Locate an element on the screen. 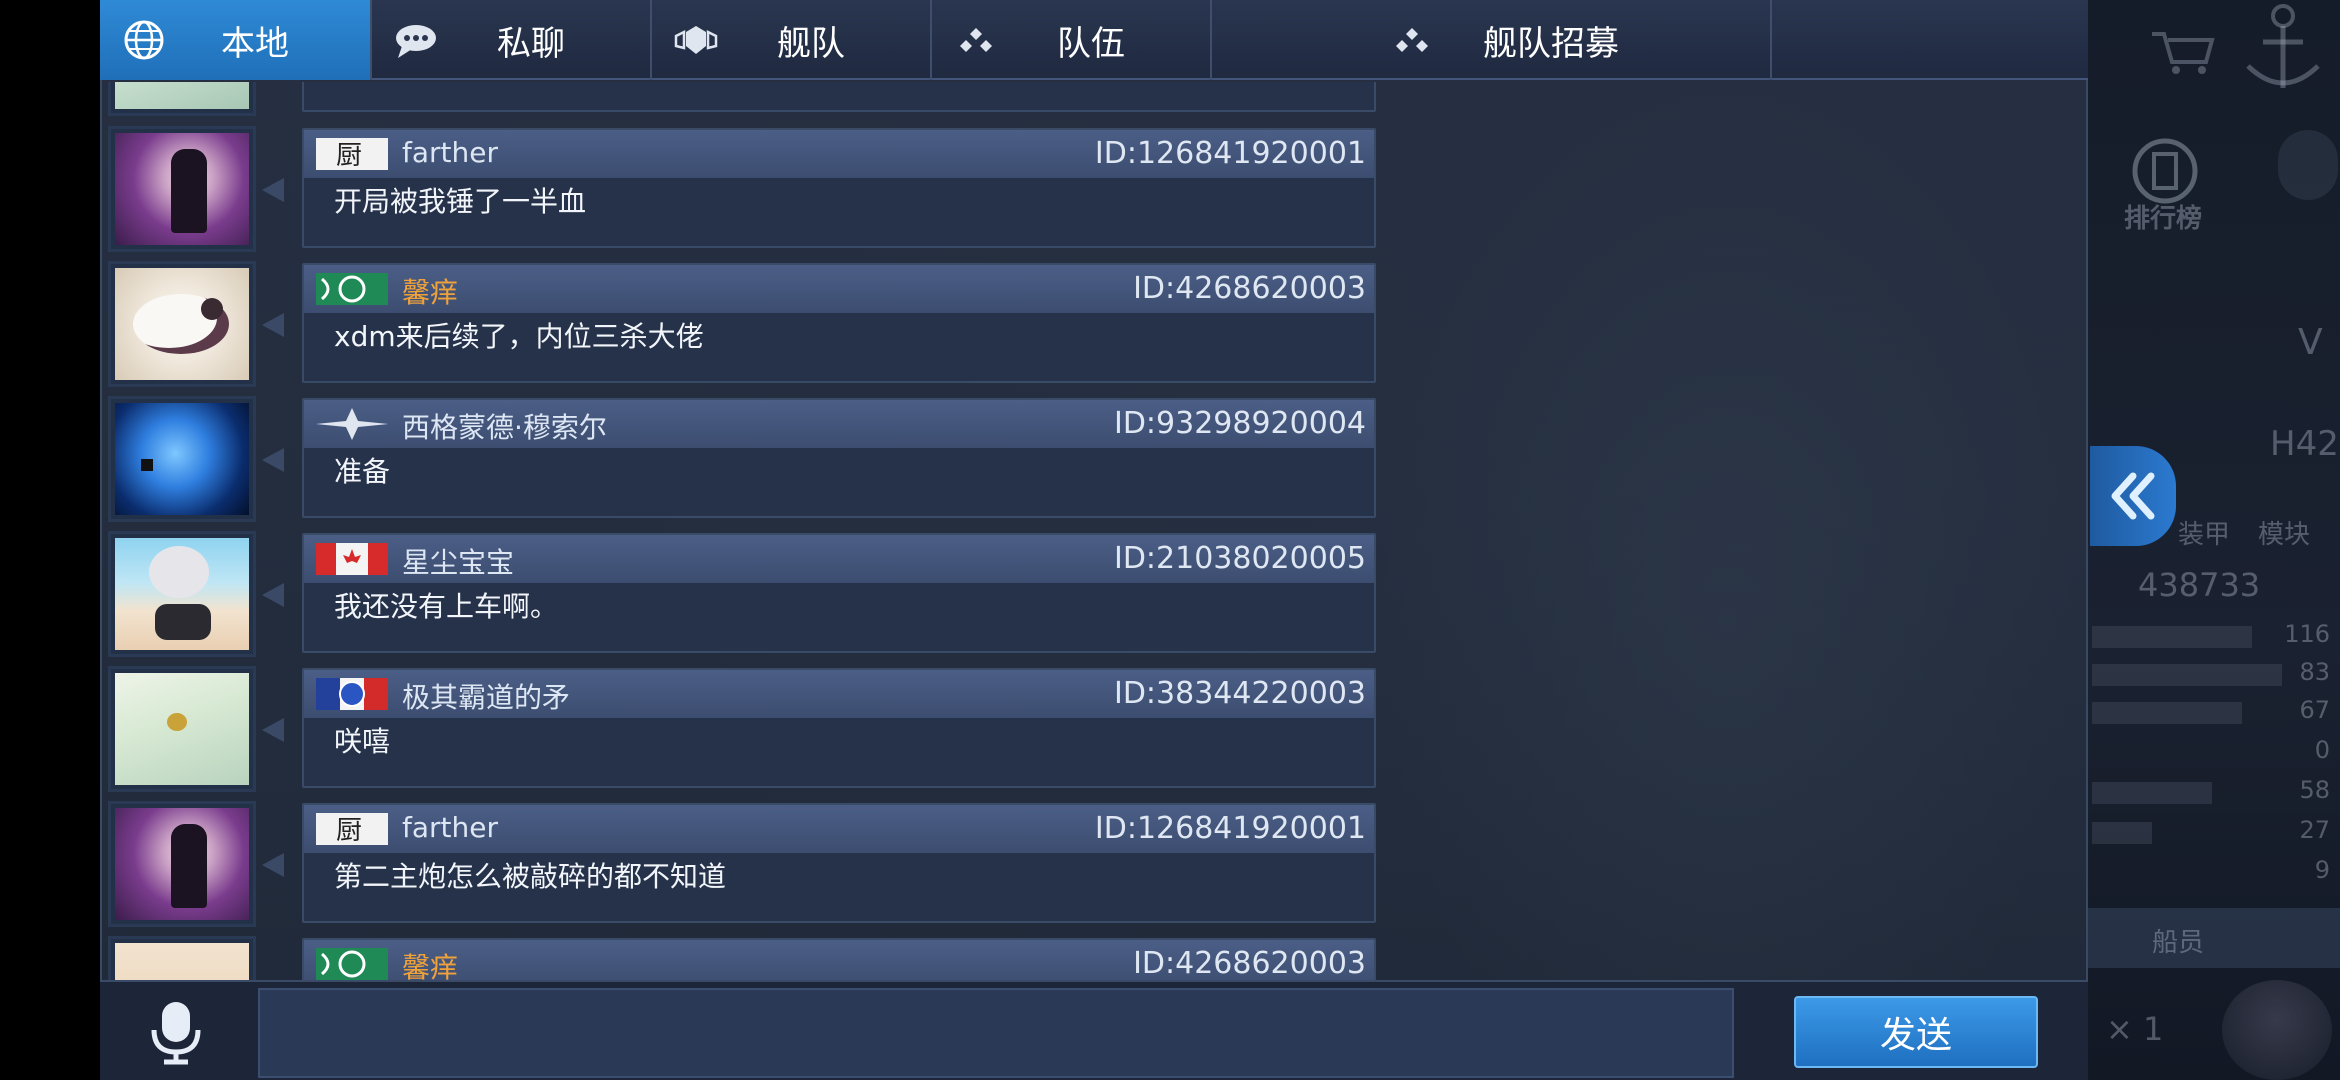 This screenshot has height=1080, width=2340. list-item is located at coordinates (740, 100).